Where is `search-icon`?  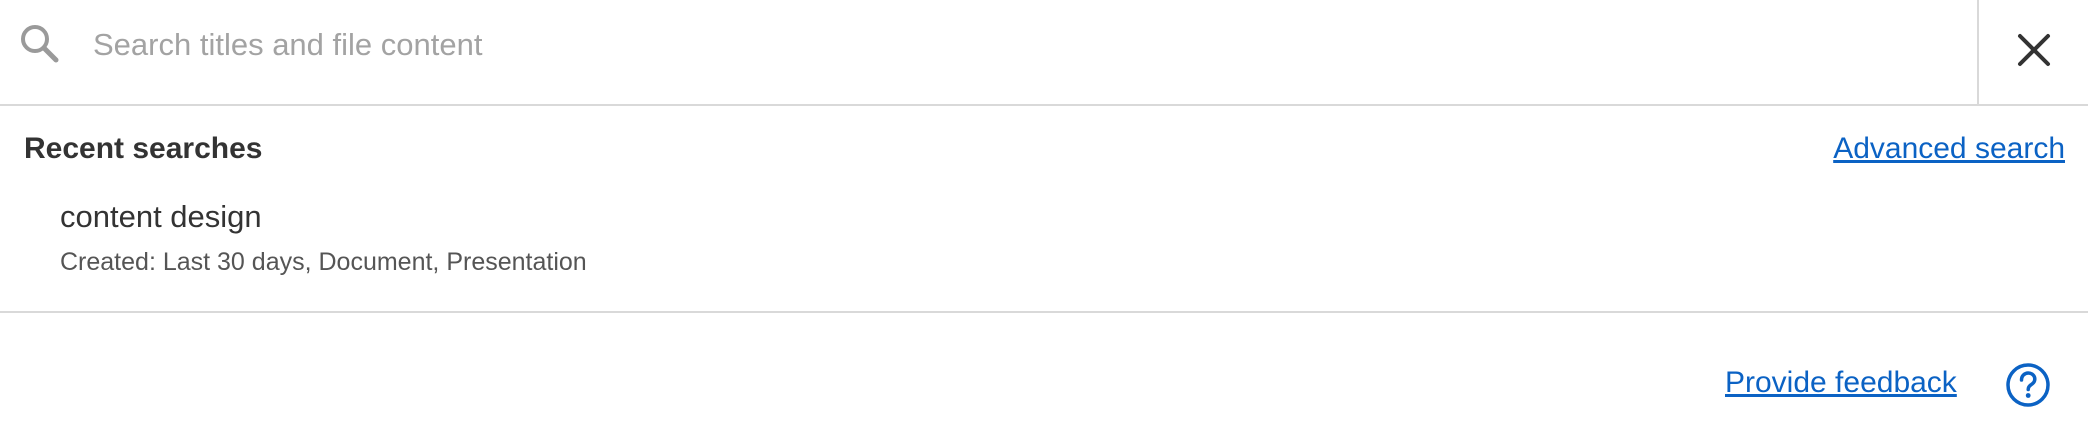 search-icon is located at coordinates (40, 44).